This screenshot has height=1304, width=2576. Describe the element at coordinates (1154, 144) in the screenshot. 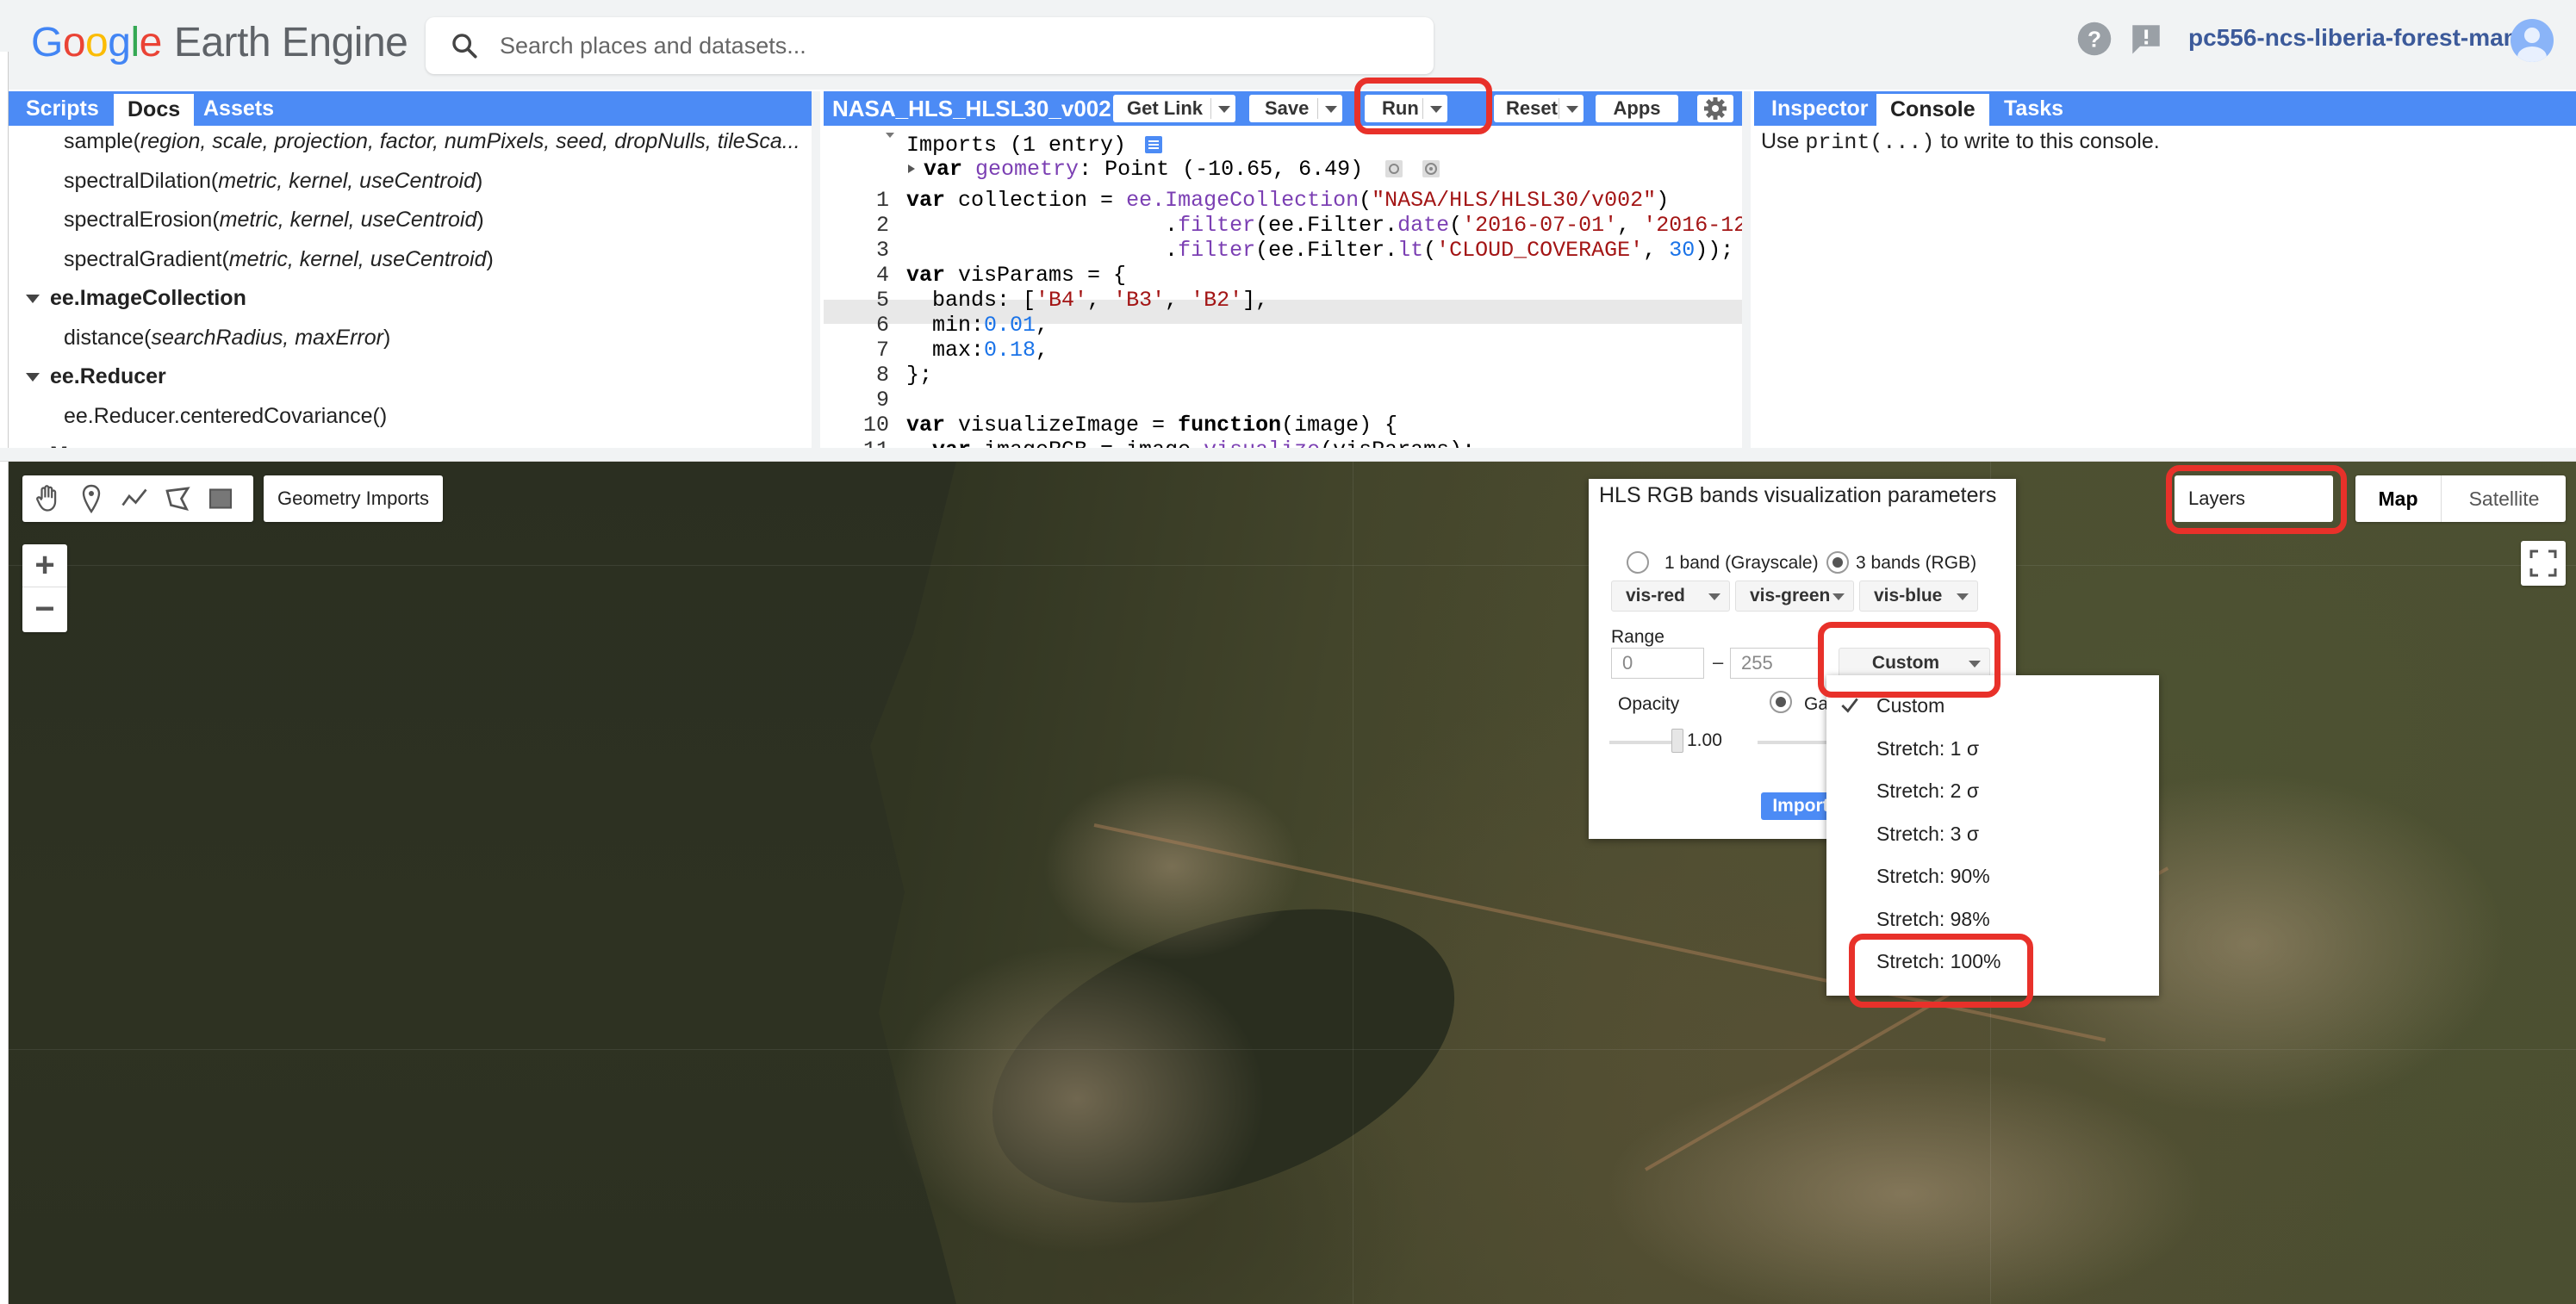

I see `imports-list-icon` at that location.